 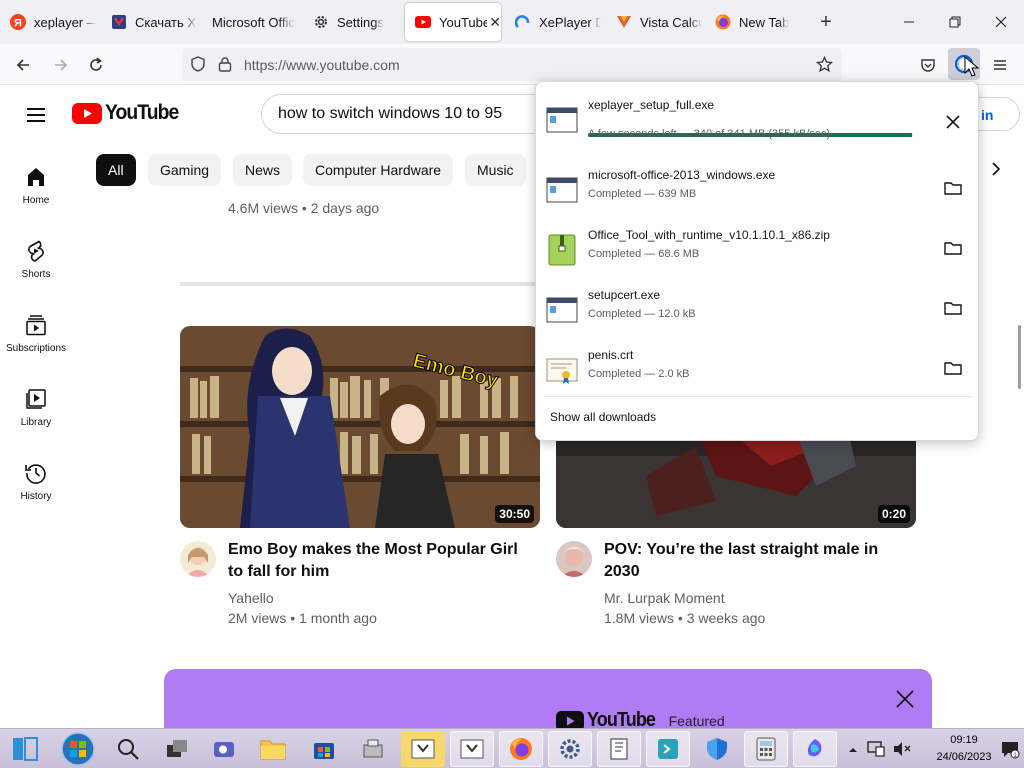 What do you see at coordinates (876, 751) in the screenshot?
I see `display-icon` at bounding box center [876, 751].